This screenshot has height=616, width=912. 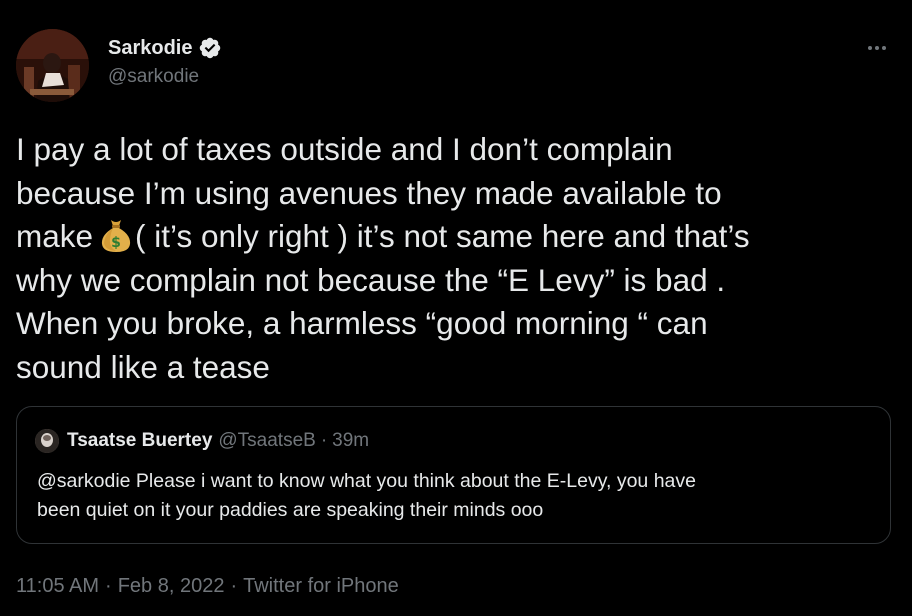 I want to click on avatar-image, so click(x=52, y=65).